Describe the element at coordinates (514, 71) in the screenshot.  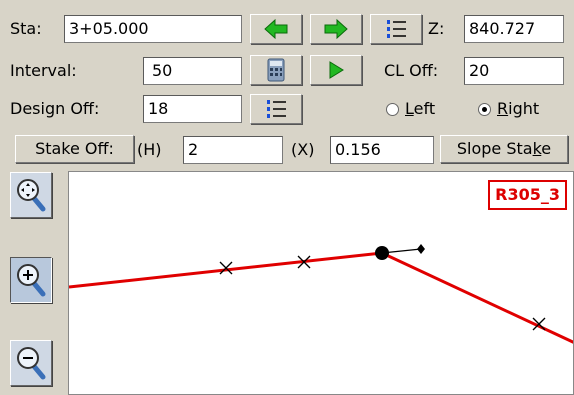
I see `cl-offset-field: 20` at that location.